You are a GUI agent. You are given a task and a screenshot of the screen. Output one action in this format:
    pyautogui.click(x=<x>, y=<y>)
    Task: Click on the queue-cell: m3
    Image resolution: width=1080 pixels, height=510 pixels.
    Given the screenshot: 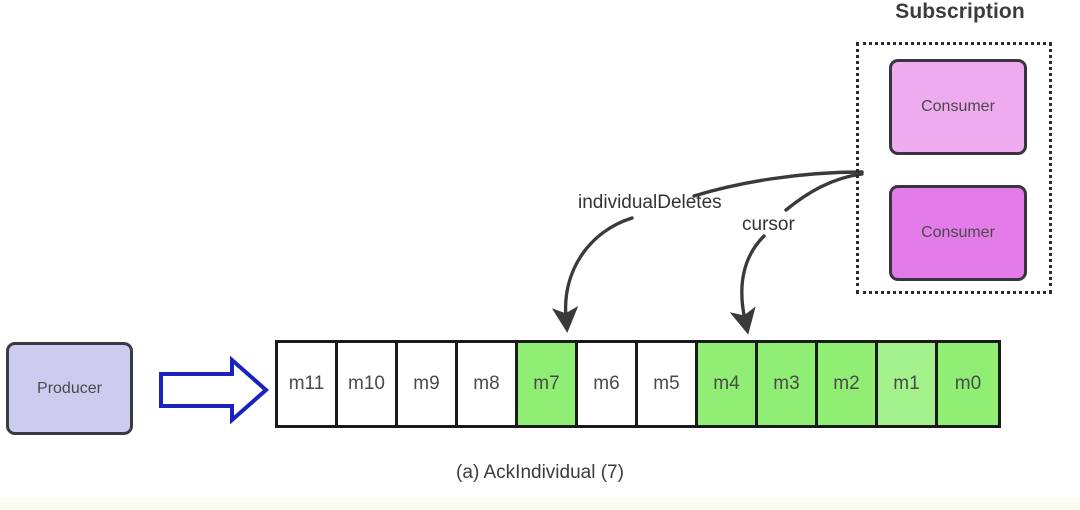 What is the action you would take?
    pyautogui.click(x=788, y=384)
    